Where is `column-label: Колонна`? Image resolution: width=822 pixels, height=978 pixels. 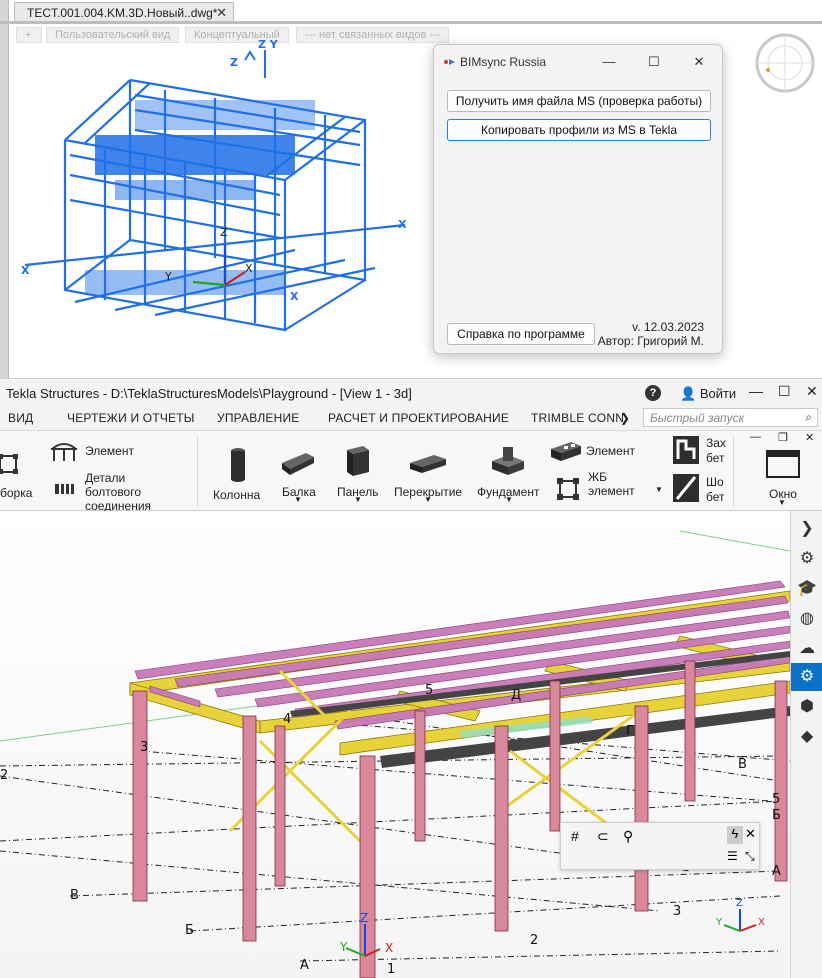 column-label: Колонна is located at coordinates (236, 495).